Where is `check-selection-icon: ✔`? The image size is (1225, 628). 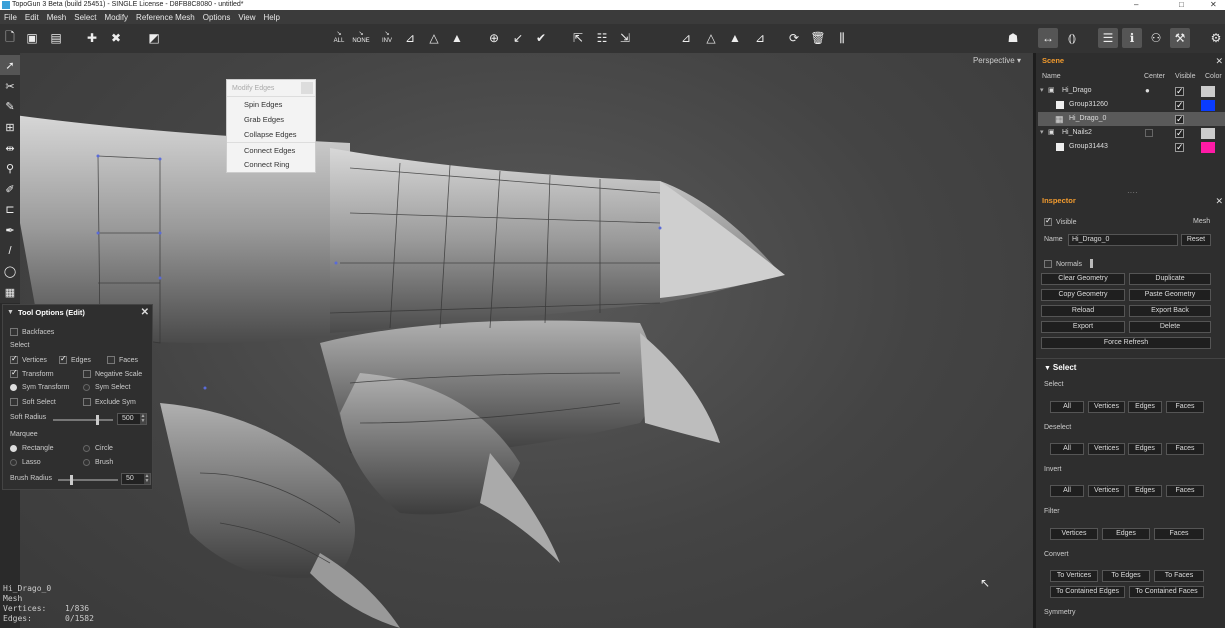
check-selection-icon: ✔ is located at coordinates (541, 38).